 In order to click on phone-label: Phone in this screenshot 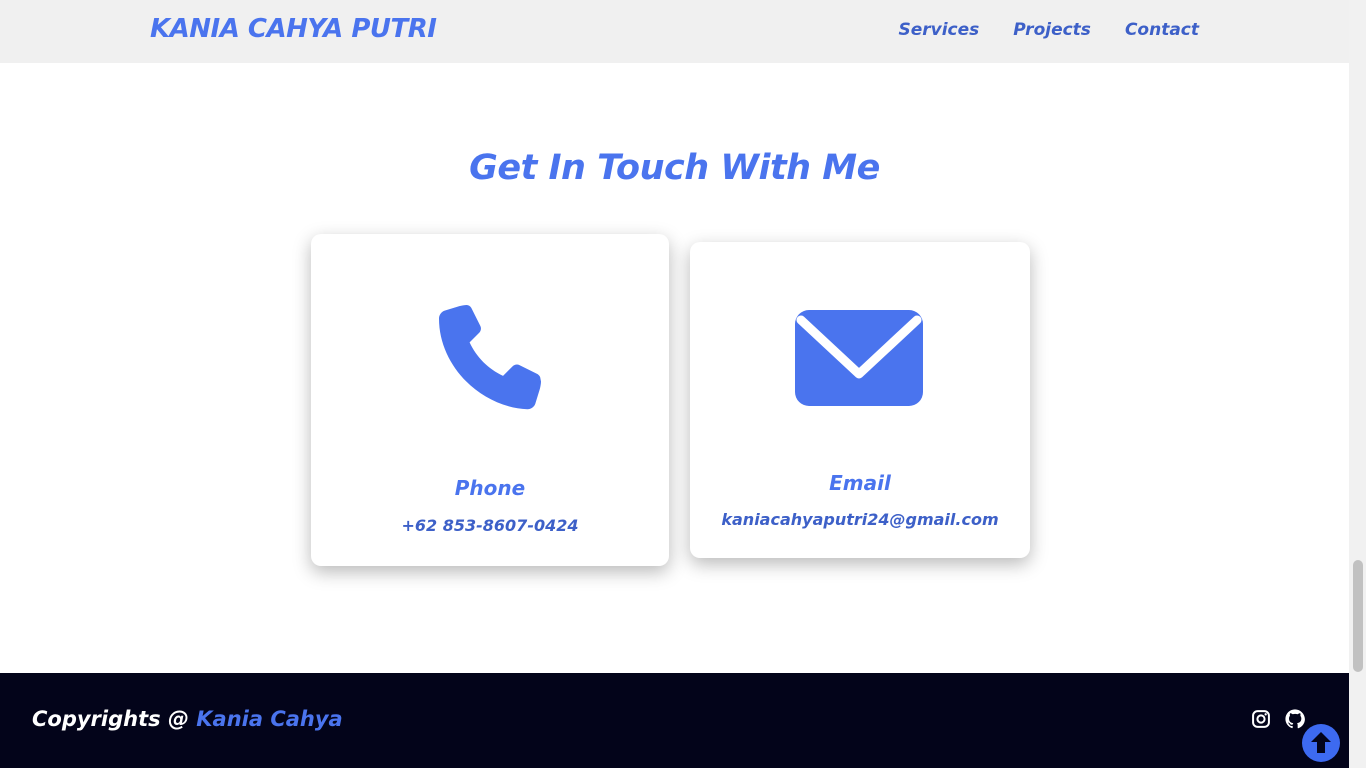, I will do `click(490, 488)`.